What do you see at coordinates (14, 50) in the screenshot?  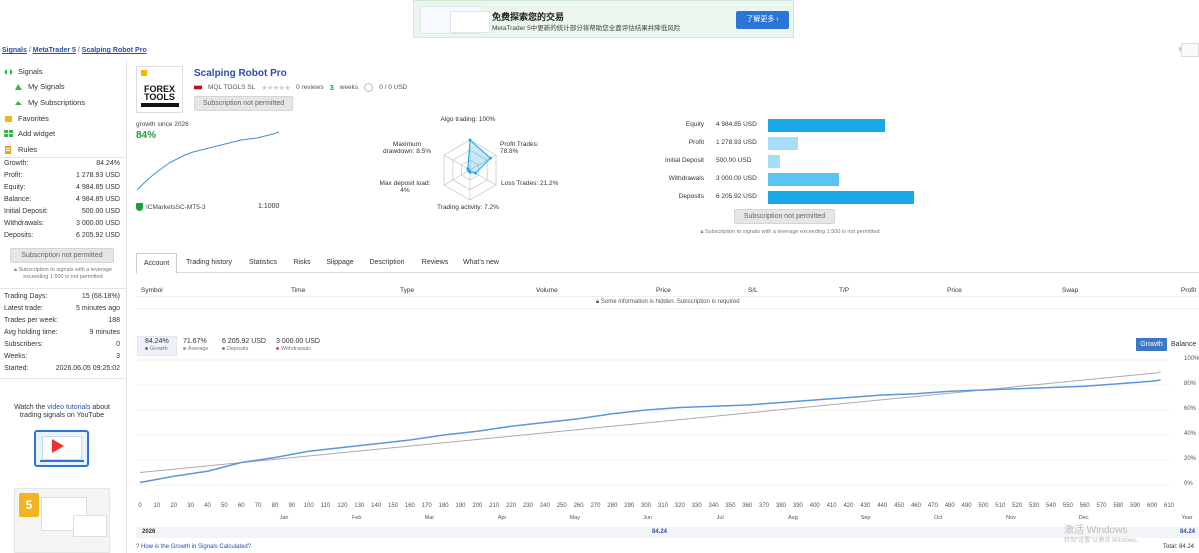 I see `breadcrumb-signals: Signals` at bounding box center [14, 50].